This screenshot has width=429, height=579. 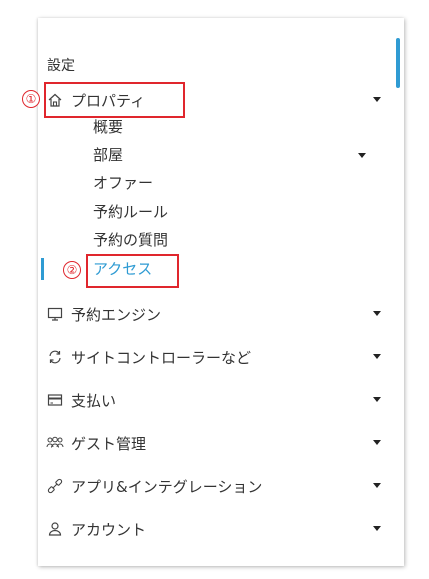 What do you see at coordinates (229, 154) in the screenshot?
I see `submenu-rooms: 部屋` at bounding box center [229, 154].